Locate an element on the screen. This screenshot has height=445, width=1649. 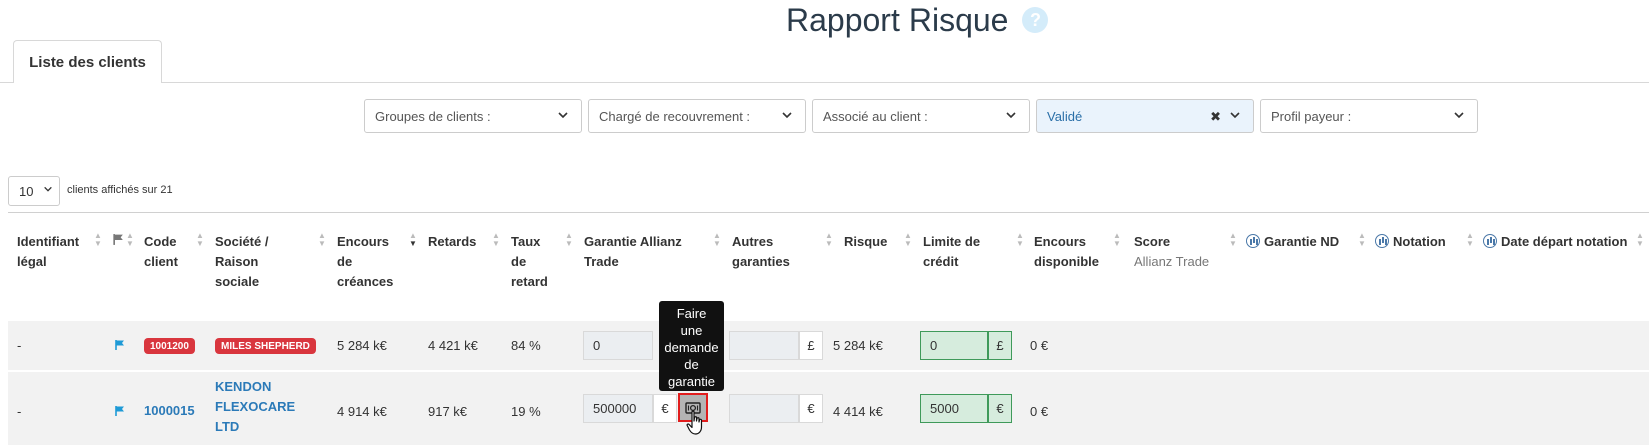
hand-cursor-icon is located at coordinates (694, 422).